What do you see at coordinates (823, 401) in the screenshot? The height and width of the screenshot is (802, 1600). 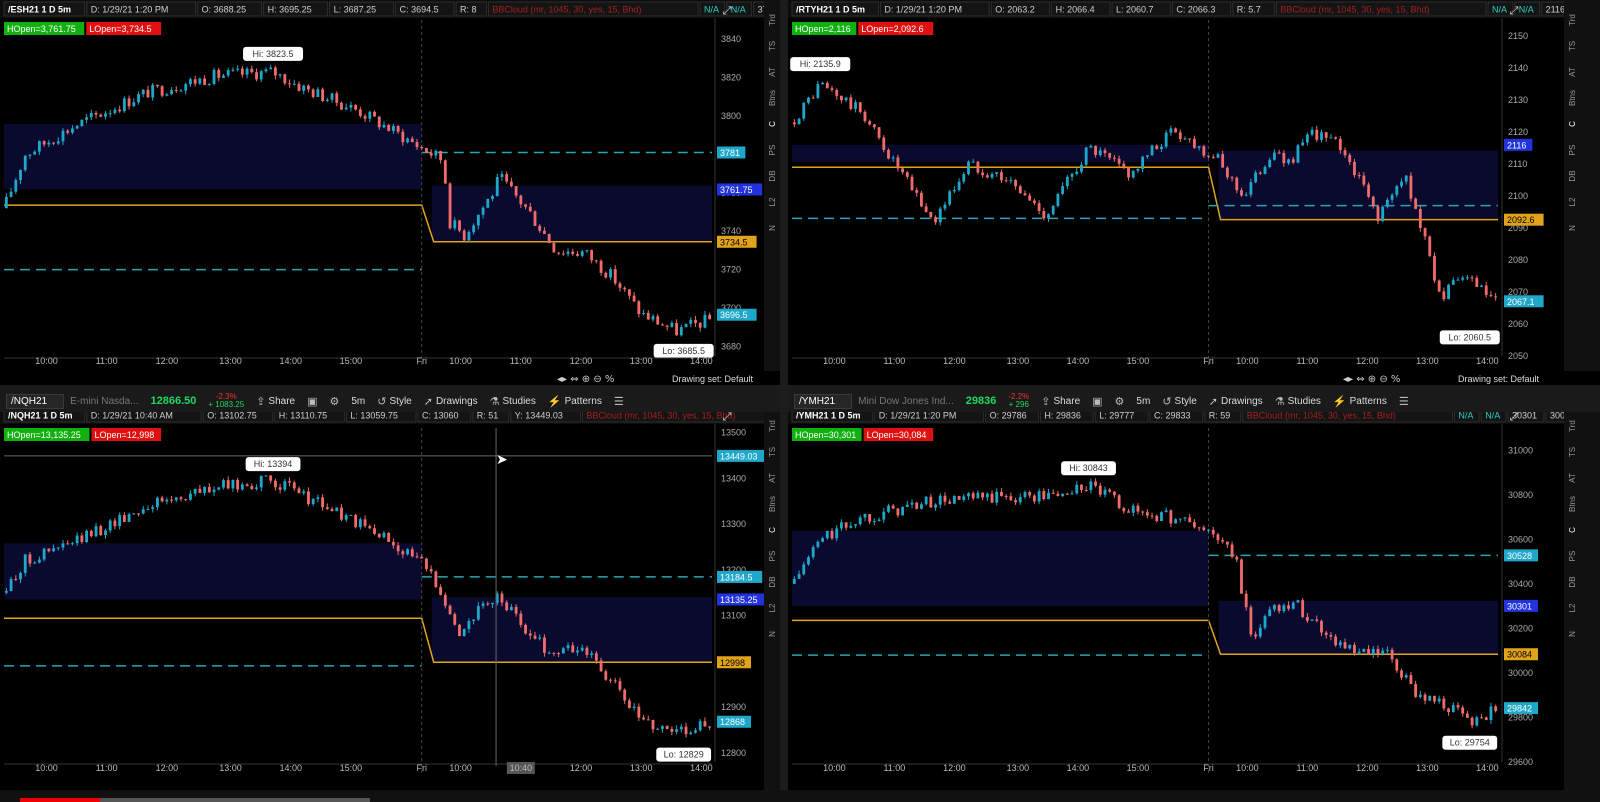 I see `symbol-select: /YMH21` at bounding box center [823, 401].